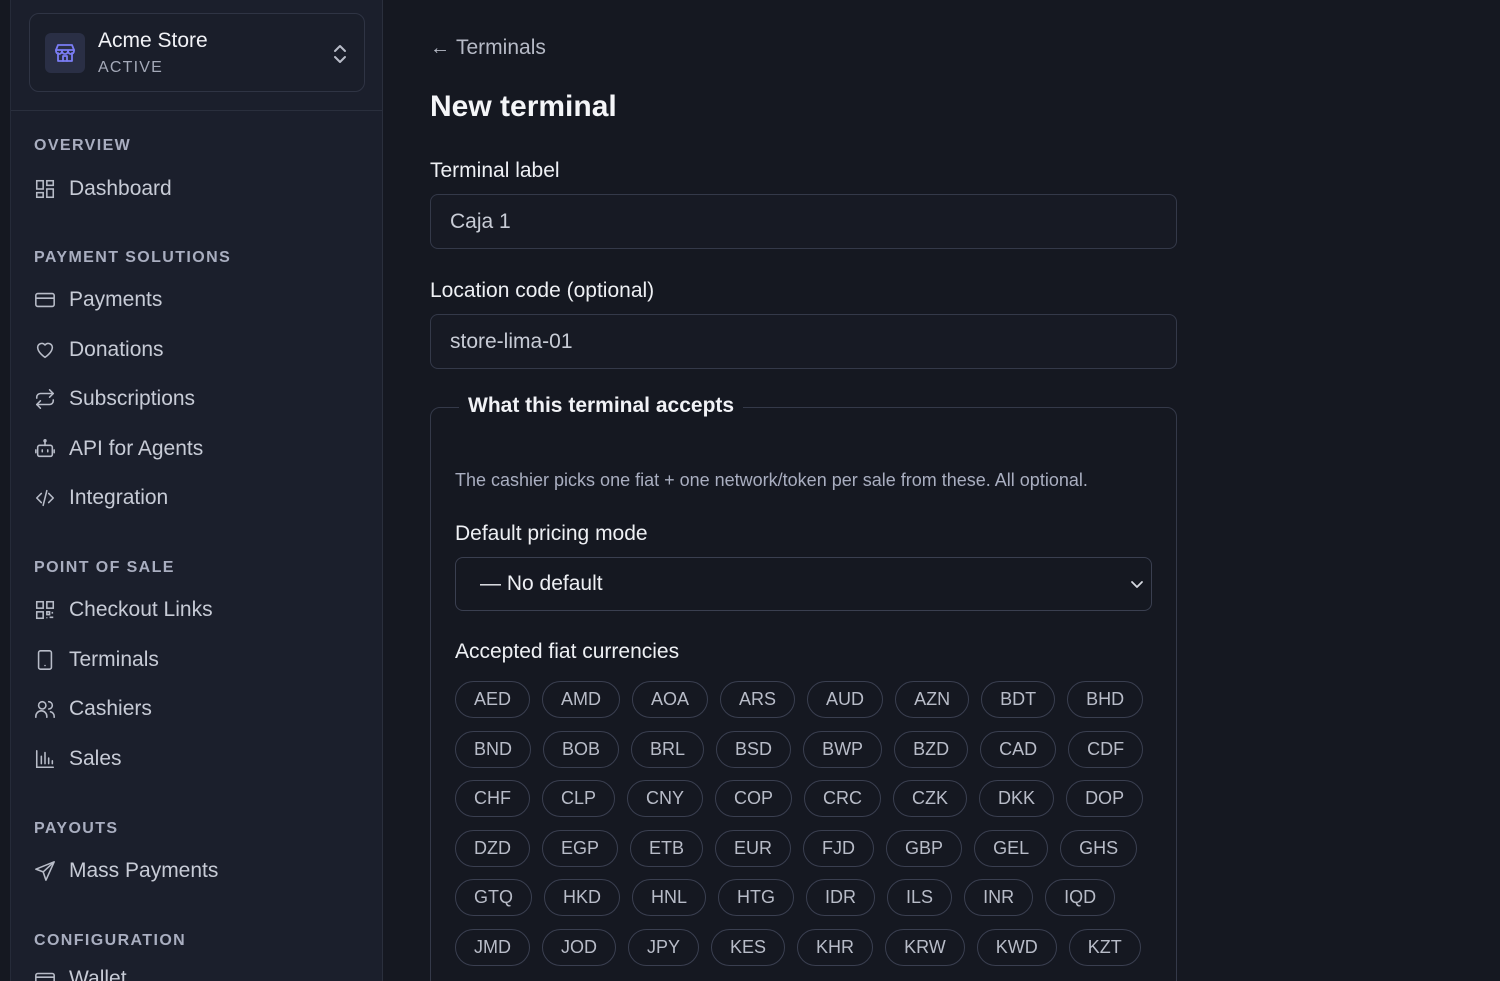 This screenshot has width=1500, height=981. Describe the element at coordinates (141, 609) in the screenshot. I see `sidebar-item-label: Checkout Links` at that location.